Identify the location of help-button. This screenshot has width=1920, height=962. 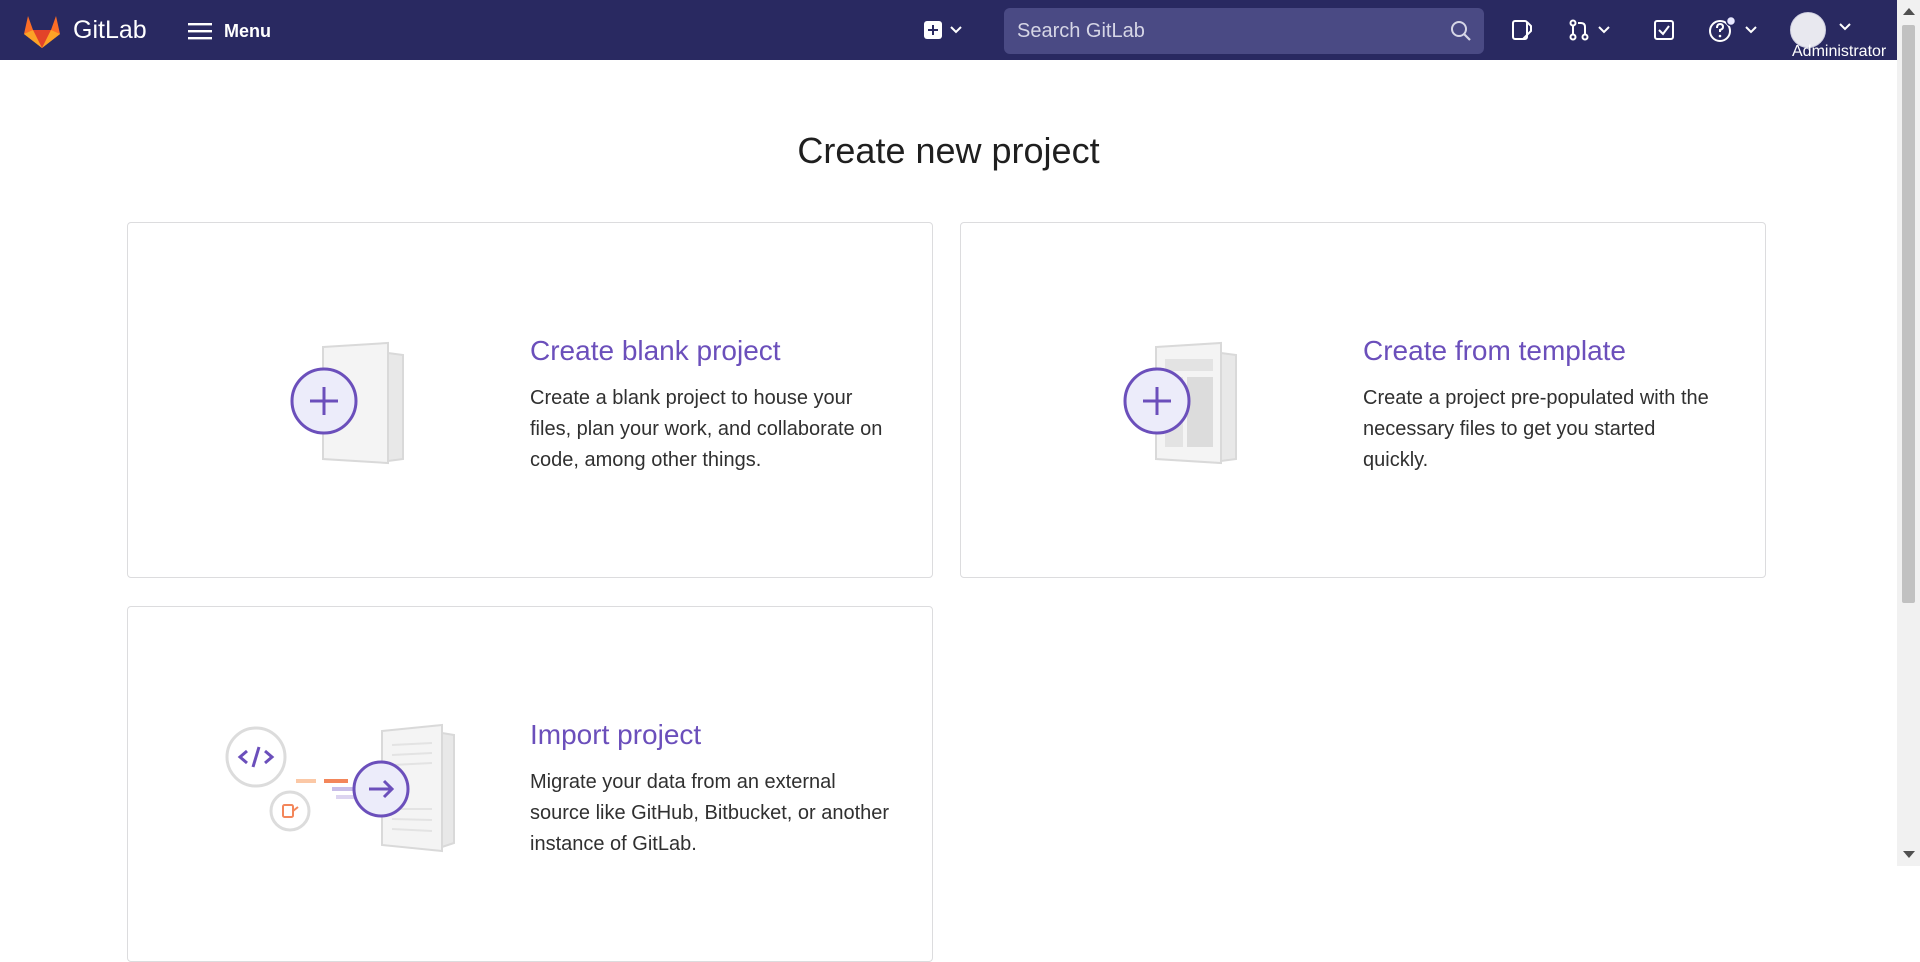
(1733, 30).